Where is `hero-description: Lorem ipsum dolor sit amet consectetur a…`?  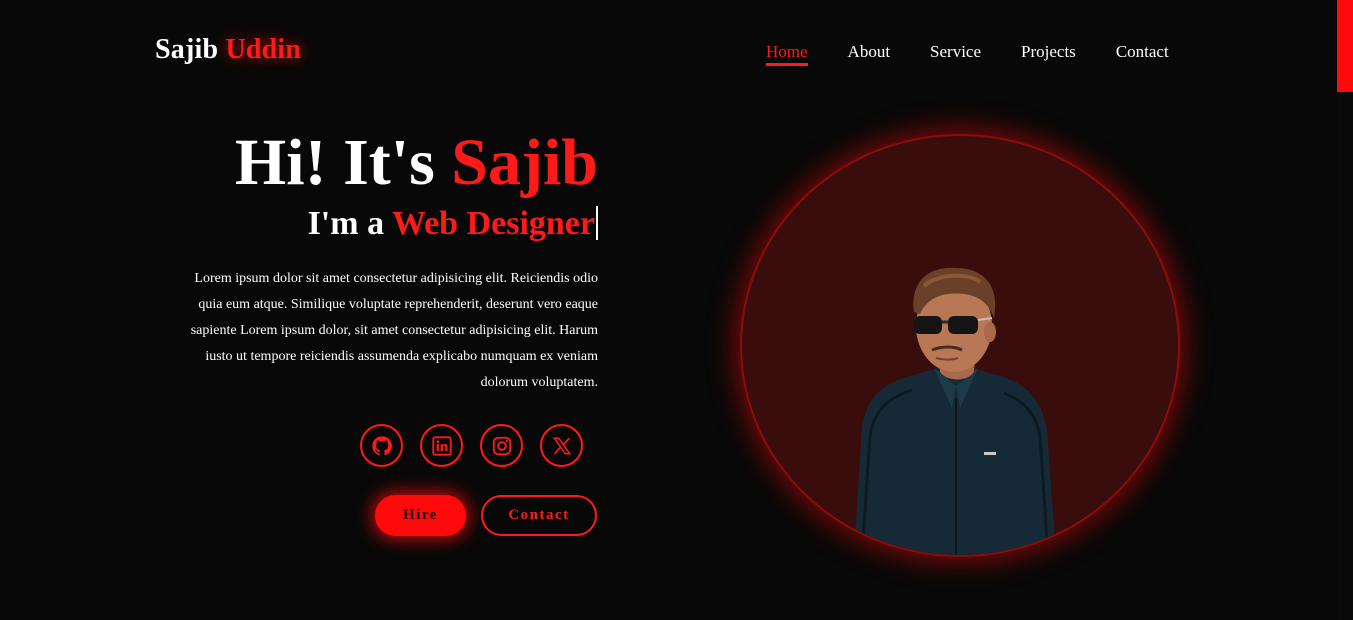 hero-description: Lorem ipsum dolor sit amet consectetur a… is located at coordinates (394, 330).